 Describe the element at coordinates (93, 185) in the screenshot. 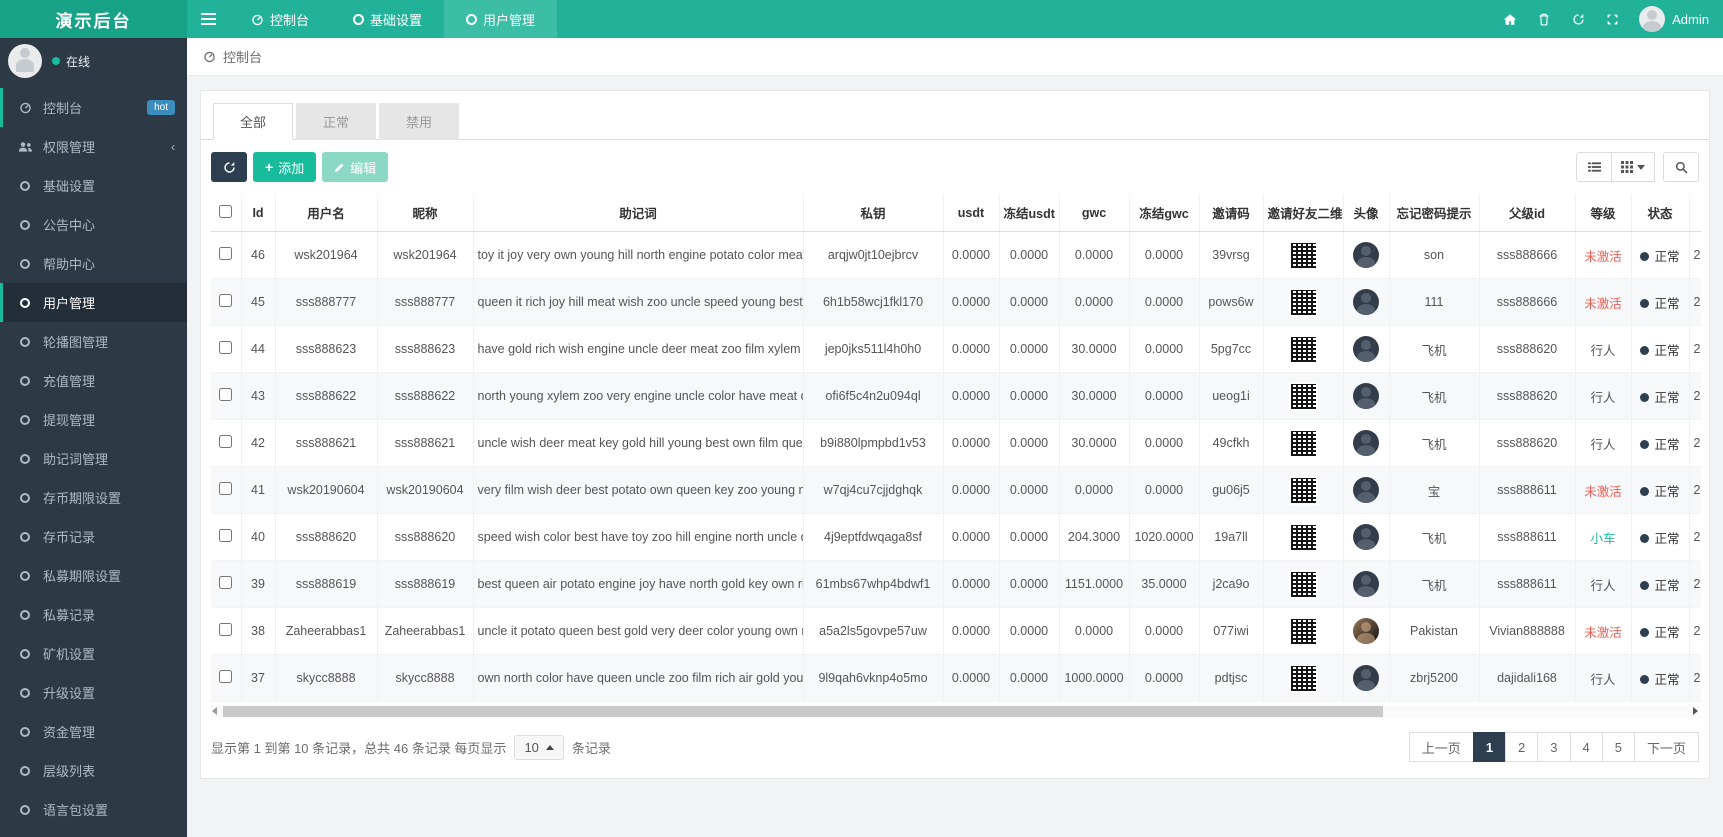

I see `sidebar-item-基础设置: 基础设置` at that location.